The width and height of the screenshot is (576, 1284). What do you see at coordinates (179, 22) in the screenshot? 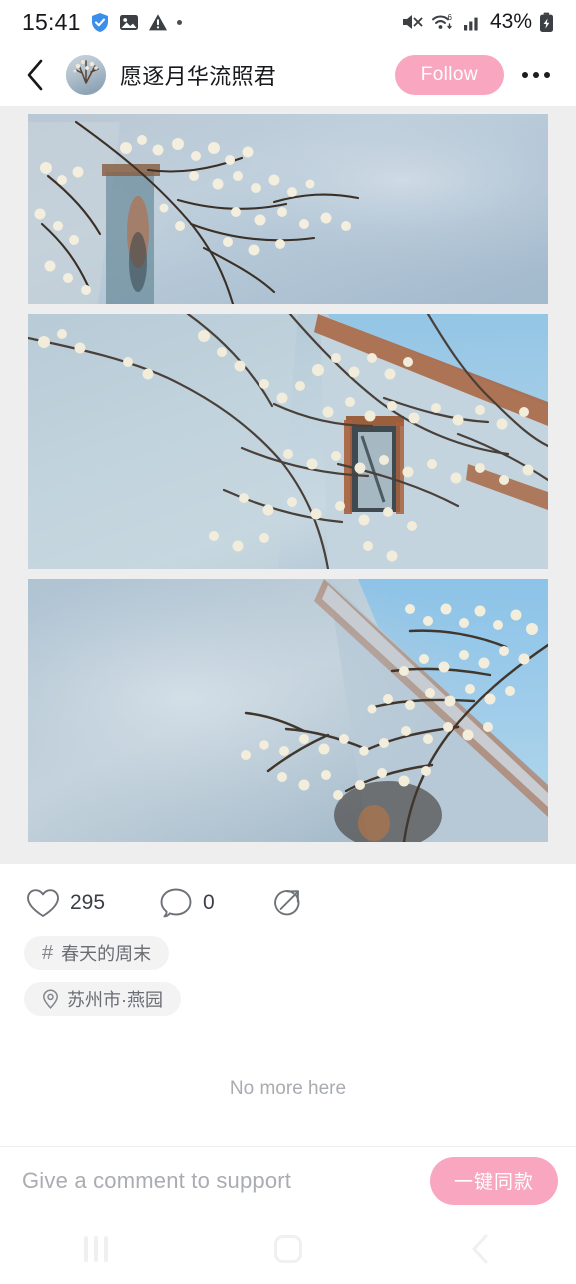
I see `dot-icon` at bounding box center [179, 22].